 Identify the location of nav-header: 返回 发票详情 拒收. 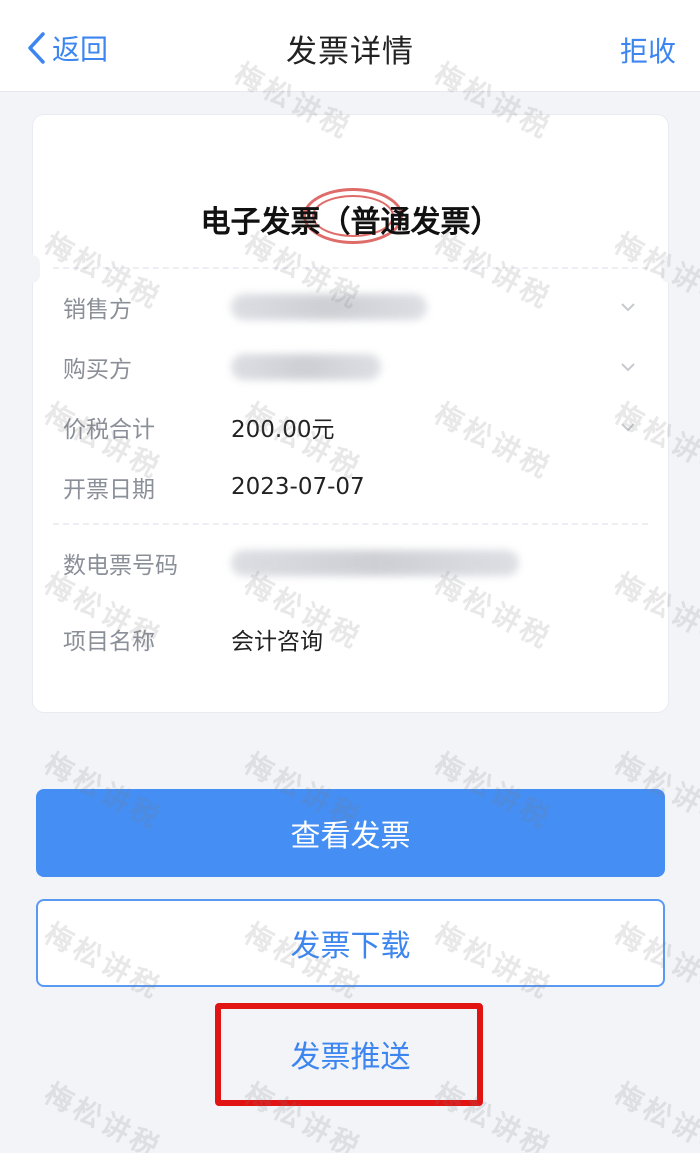
(350, 46).